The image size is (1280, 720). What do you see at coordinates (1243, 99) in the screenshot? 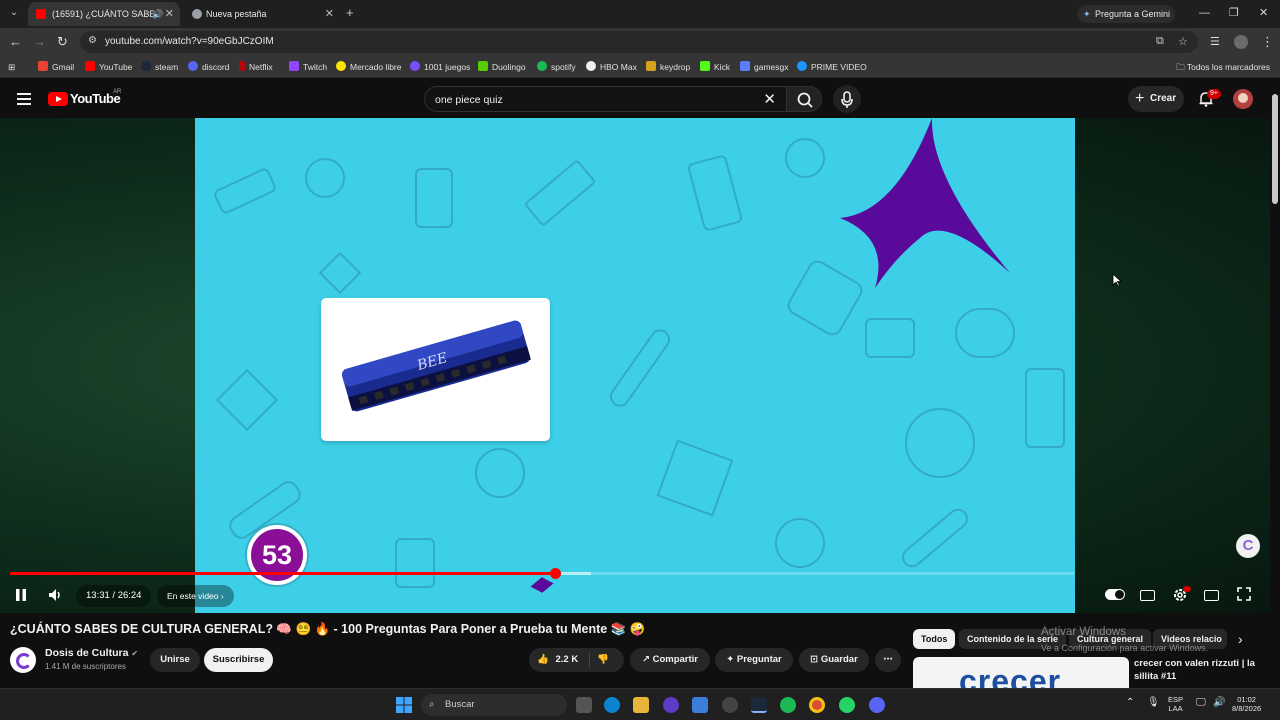
I see `user-avatar` at bounding box center [1243, 99].